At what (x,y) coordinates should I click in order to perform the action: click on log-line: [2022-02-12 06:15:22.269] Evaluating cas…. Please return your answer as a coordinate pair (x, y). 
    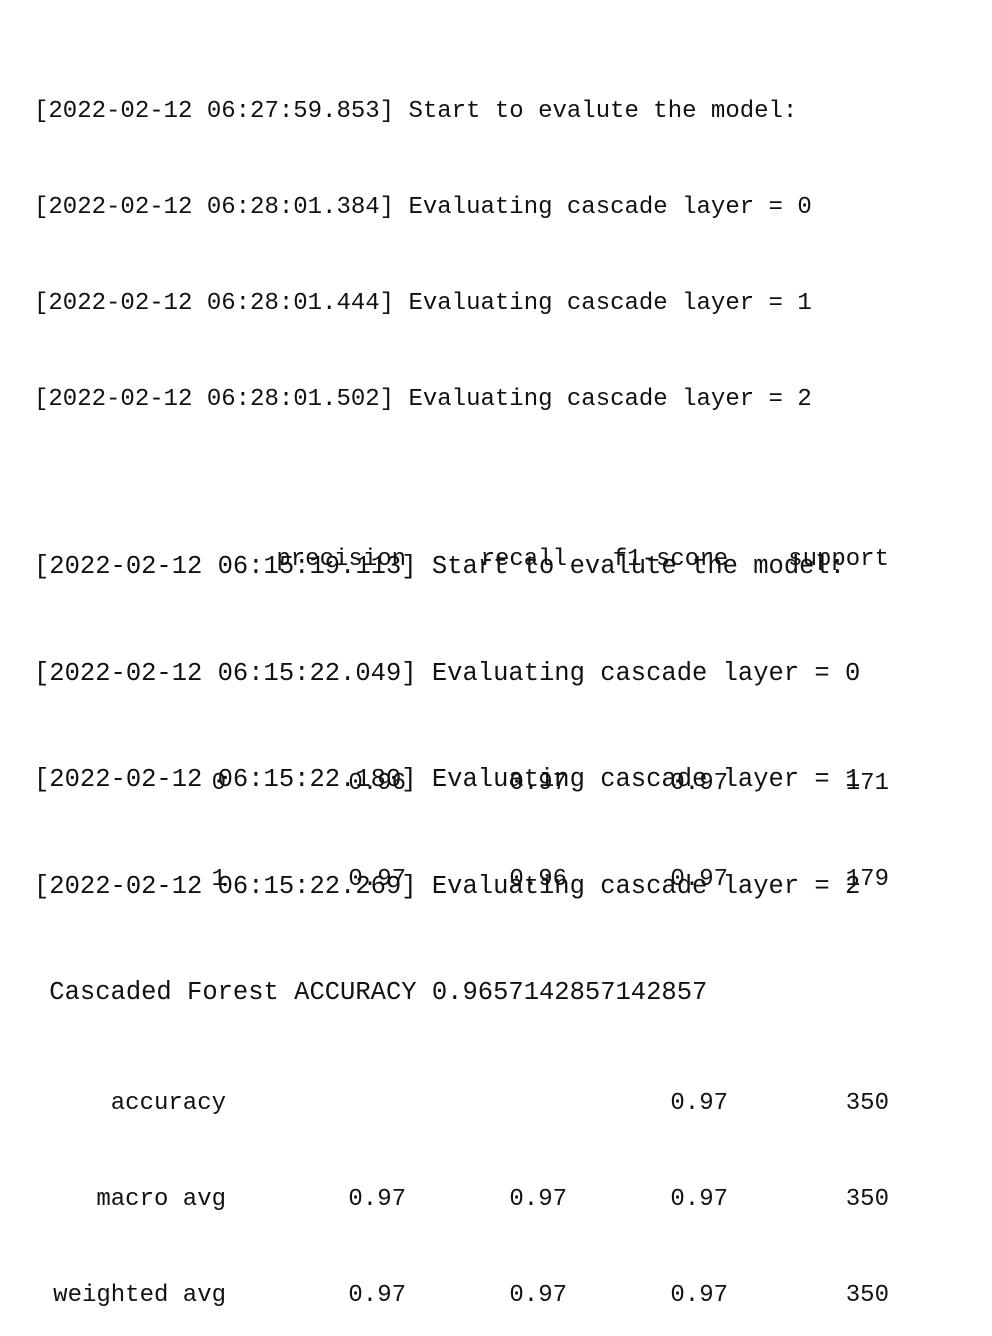
    Looking at the image, I should click on (447, 887).